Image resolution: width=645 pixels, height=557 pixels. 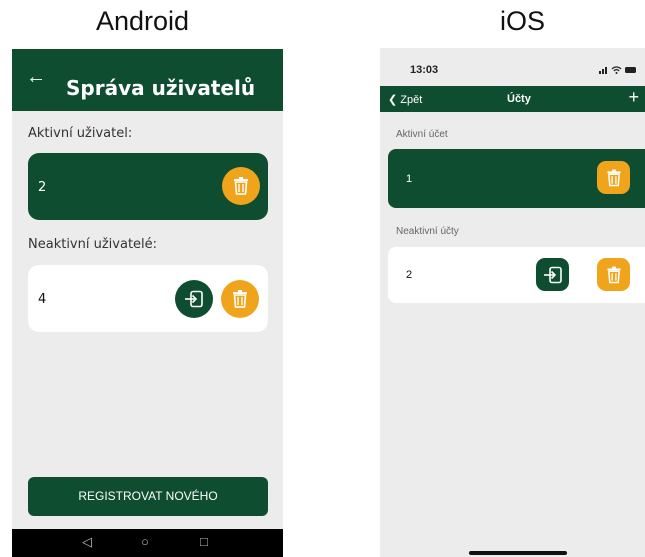 I want to click on inactive-user-id: 4, so click(x=42, y=299).